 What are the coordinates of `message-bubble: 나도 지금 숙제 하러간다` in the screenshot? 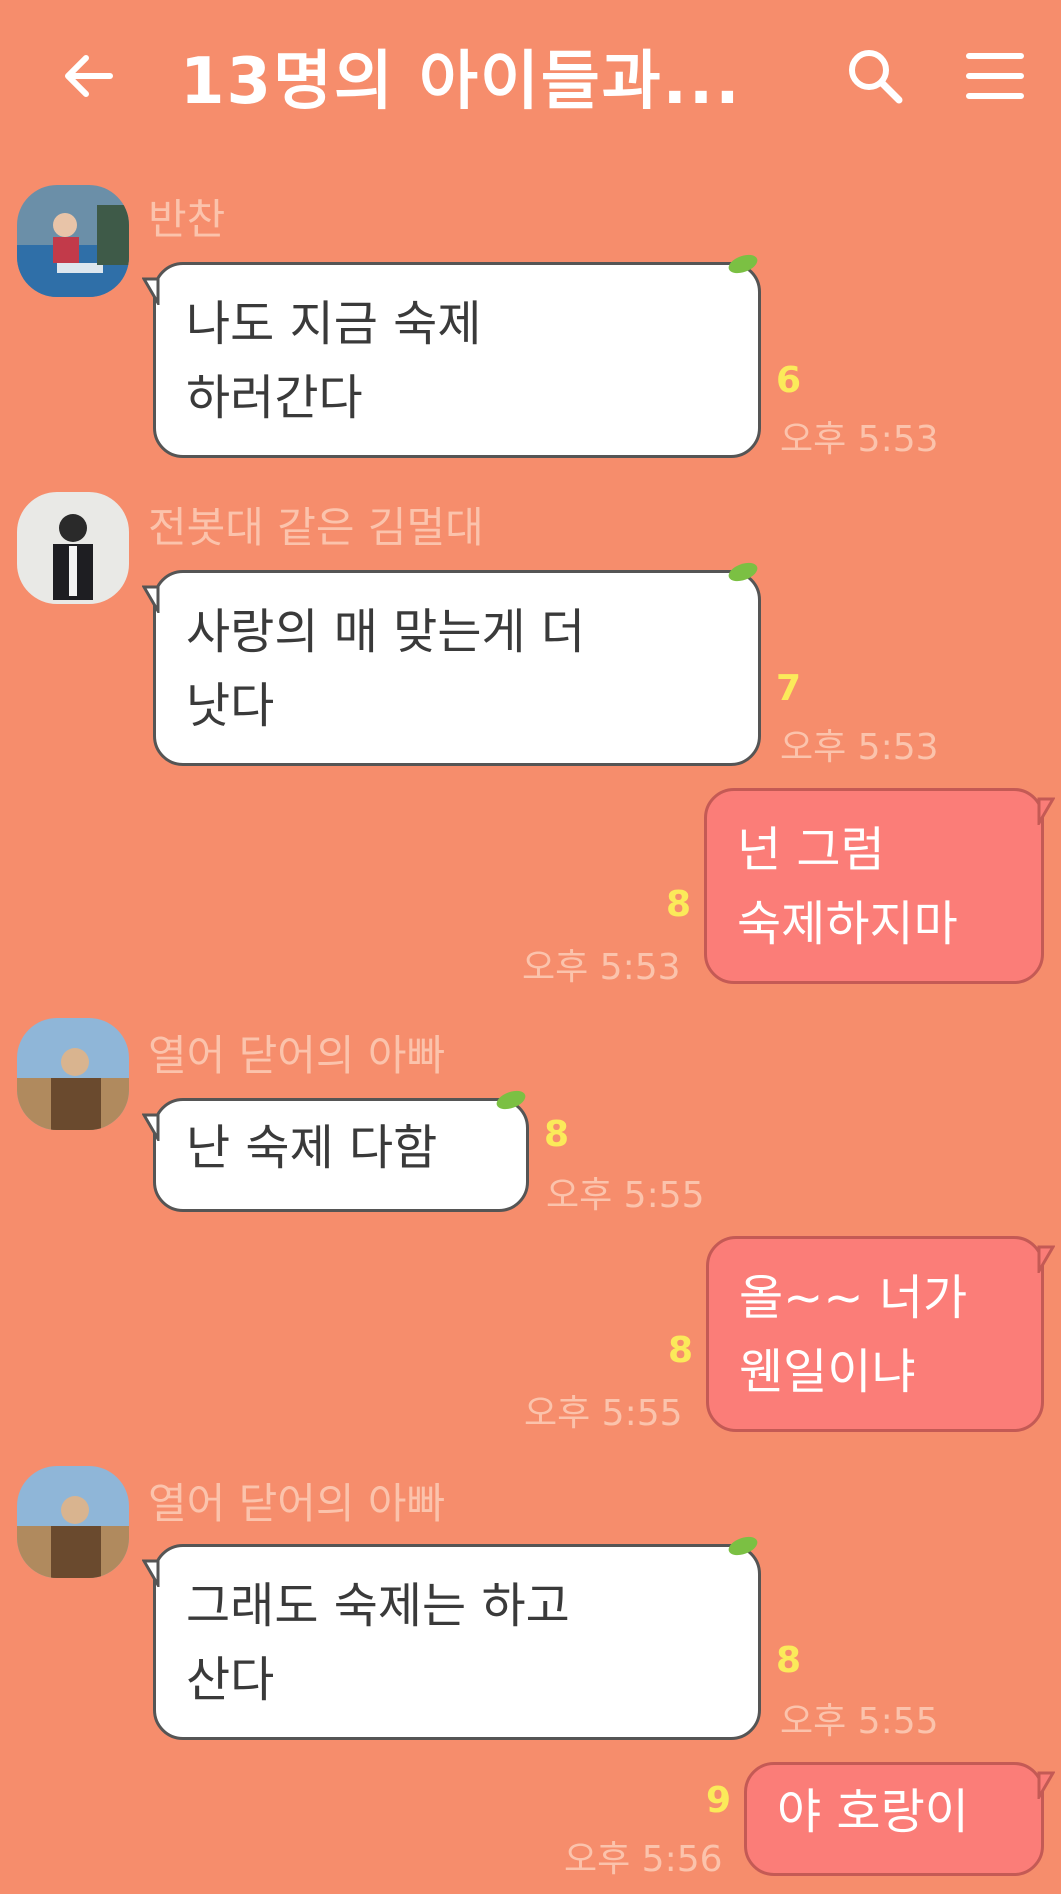 It's located at (451, 356).